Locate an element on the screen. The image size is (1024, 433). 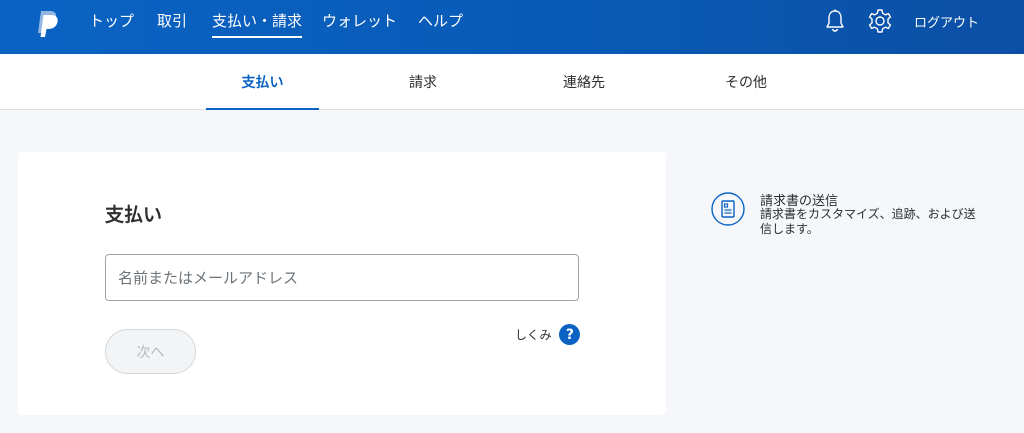
tab-more: その他 is located at coordinates (746, 82).